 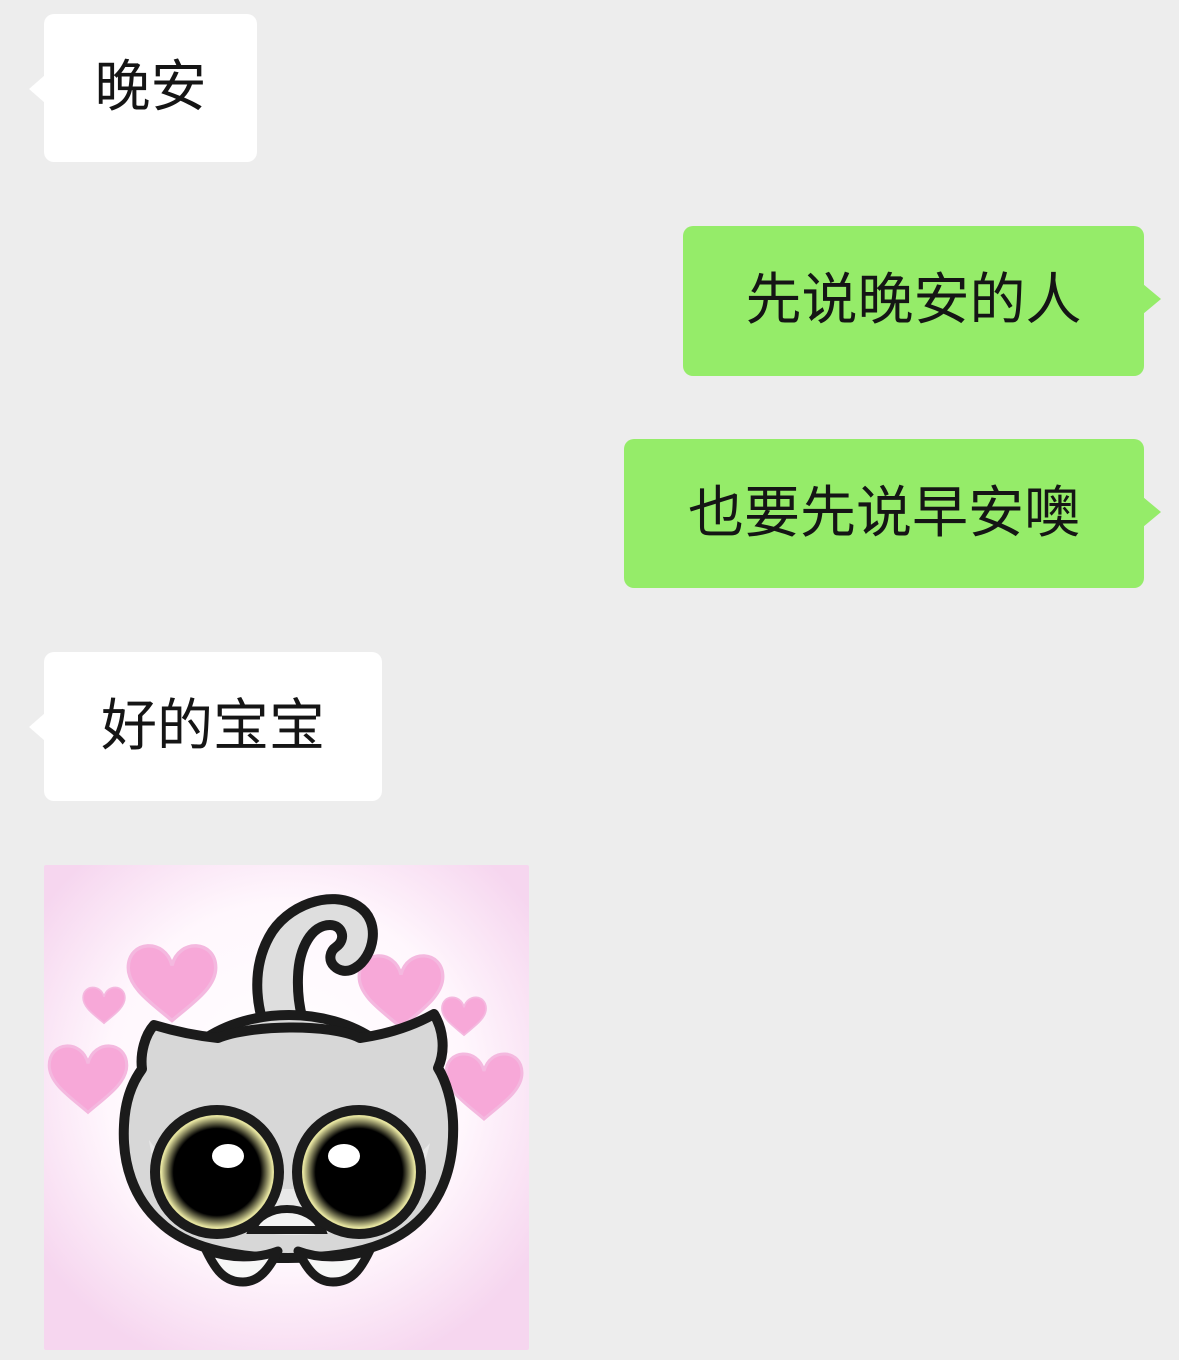 What do you see at coordinates (359, 1172) in the screenshot?
I see `right-eye` at bounding box center [359, 1172].